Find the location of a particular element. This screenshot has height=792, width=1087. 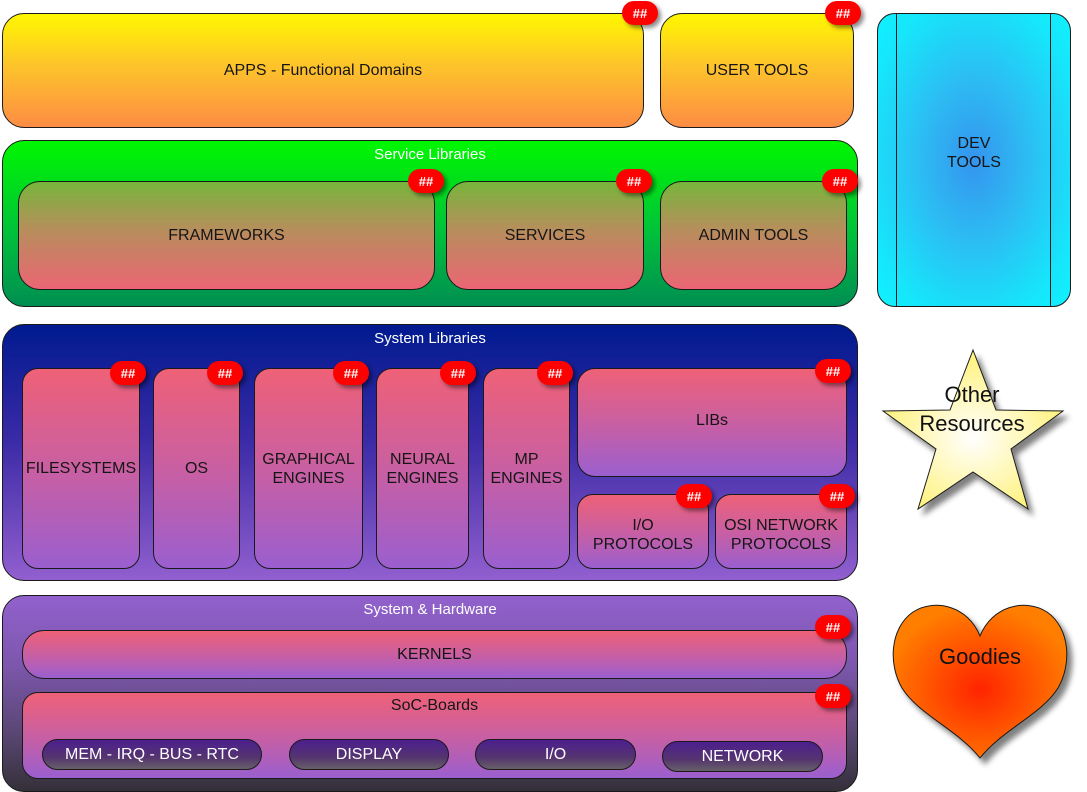

system-hardware-title: System & Hardware is located at coordinates (430, 609).